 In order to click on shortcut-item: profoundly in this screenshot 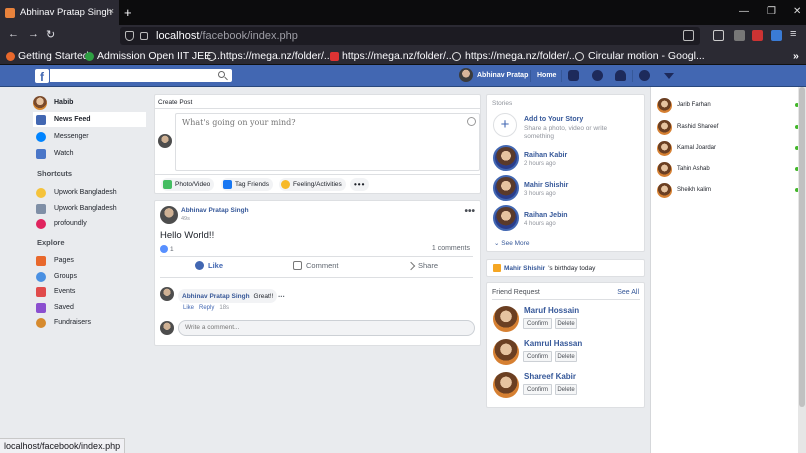, I will do `click(89, 223)`.